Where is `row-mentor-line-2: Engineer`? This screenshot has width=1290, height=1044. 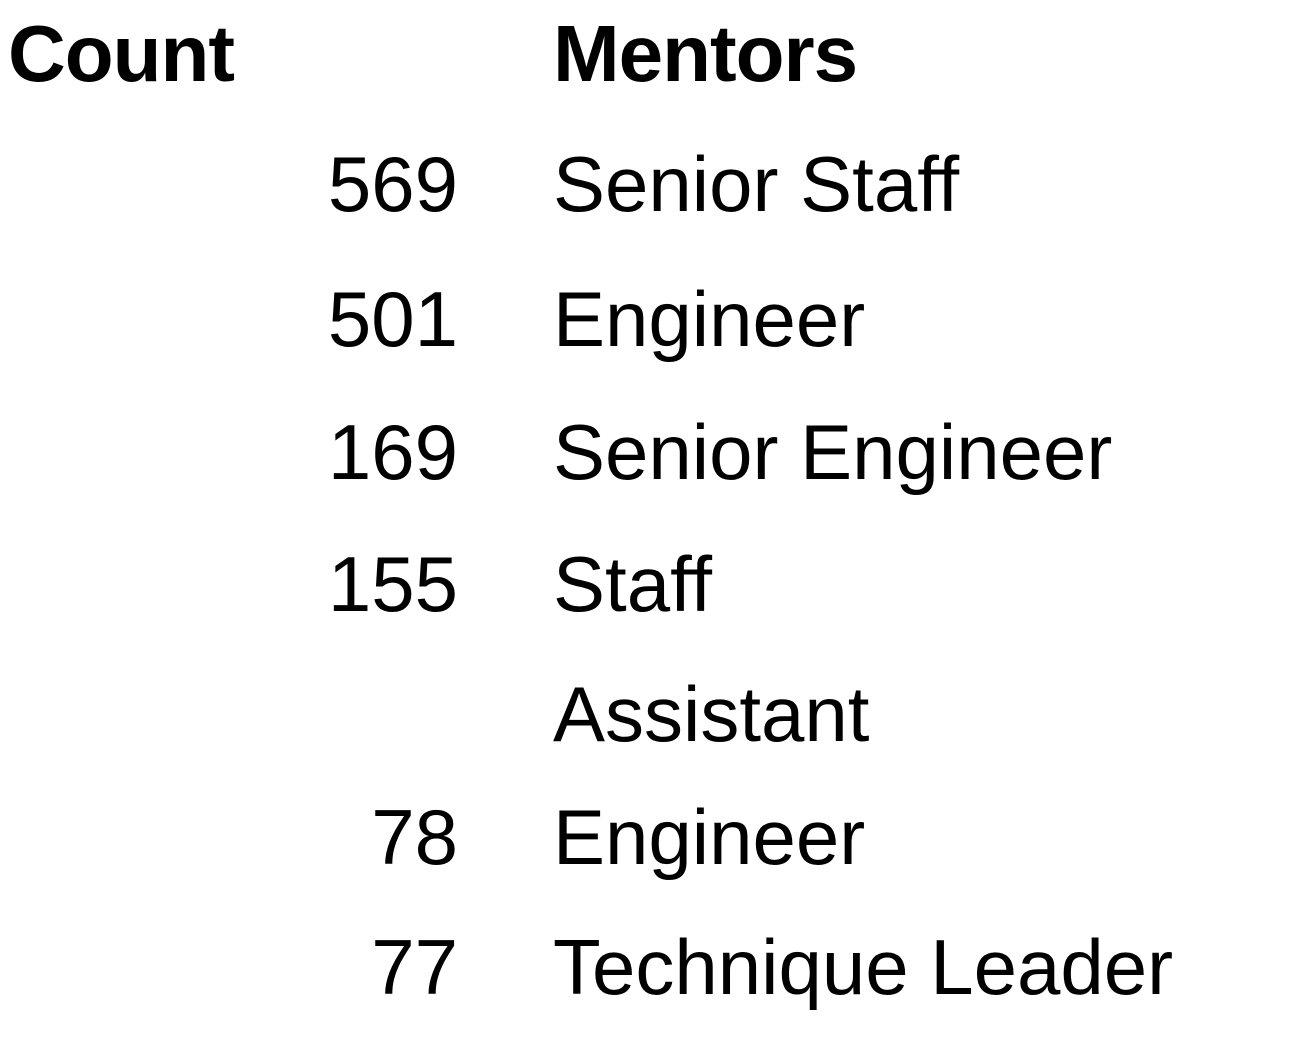 row-mentor-line-2: Engineer is located at coordinates (709, 837).